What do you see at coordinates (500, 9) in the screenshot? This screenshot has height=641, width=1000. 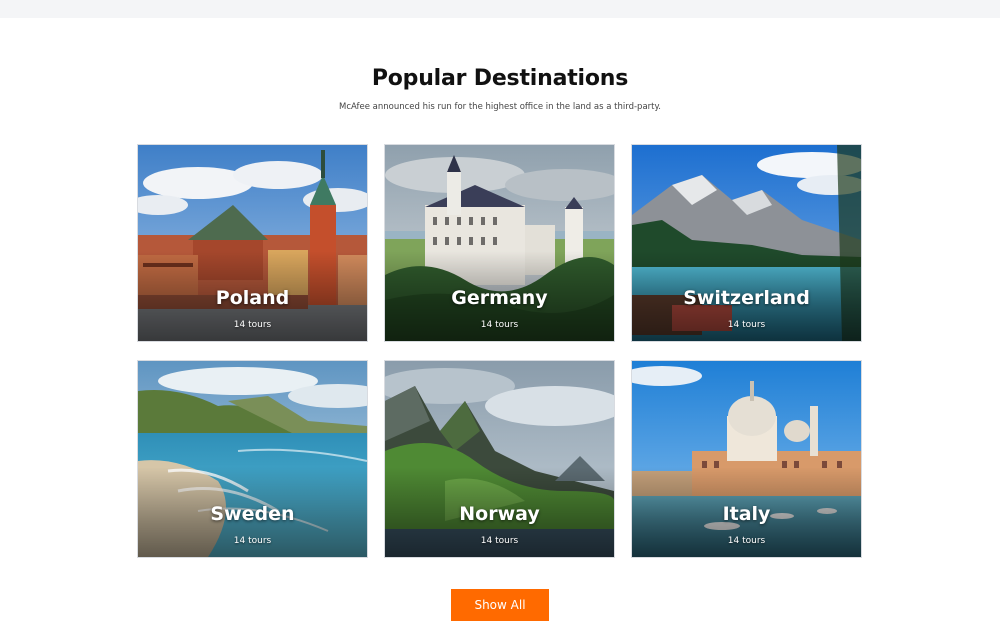 I see `top-header-bar` at bounding box center [500, 9].